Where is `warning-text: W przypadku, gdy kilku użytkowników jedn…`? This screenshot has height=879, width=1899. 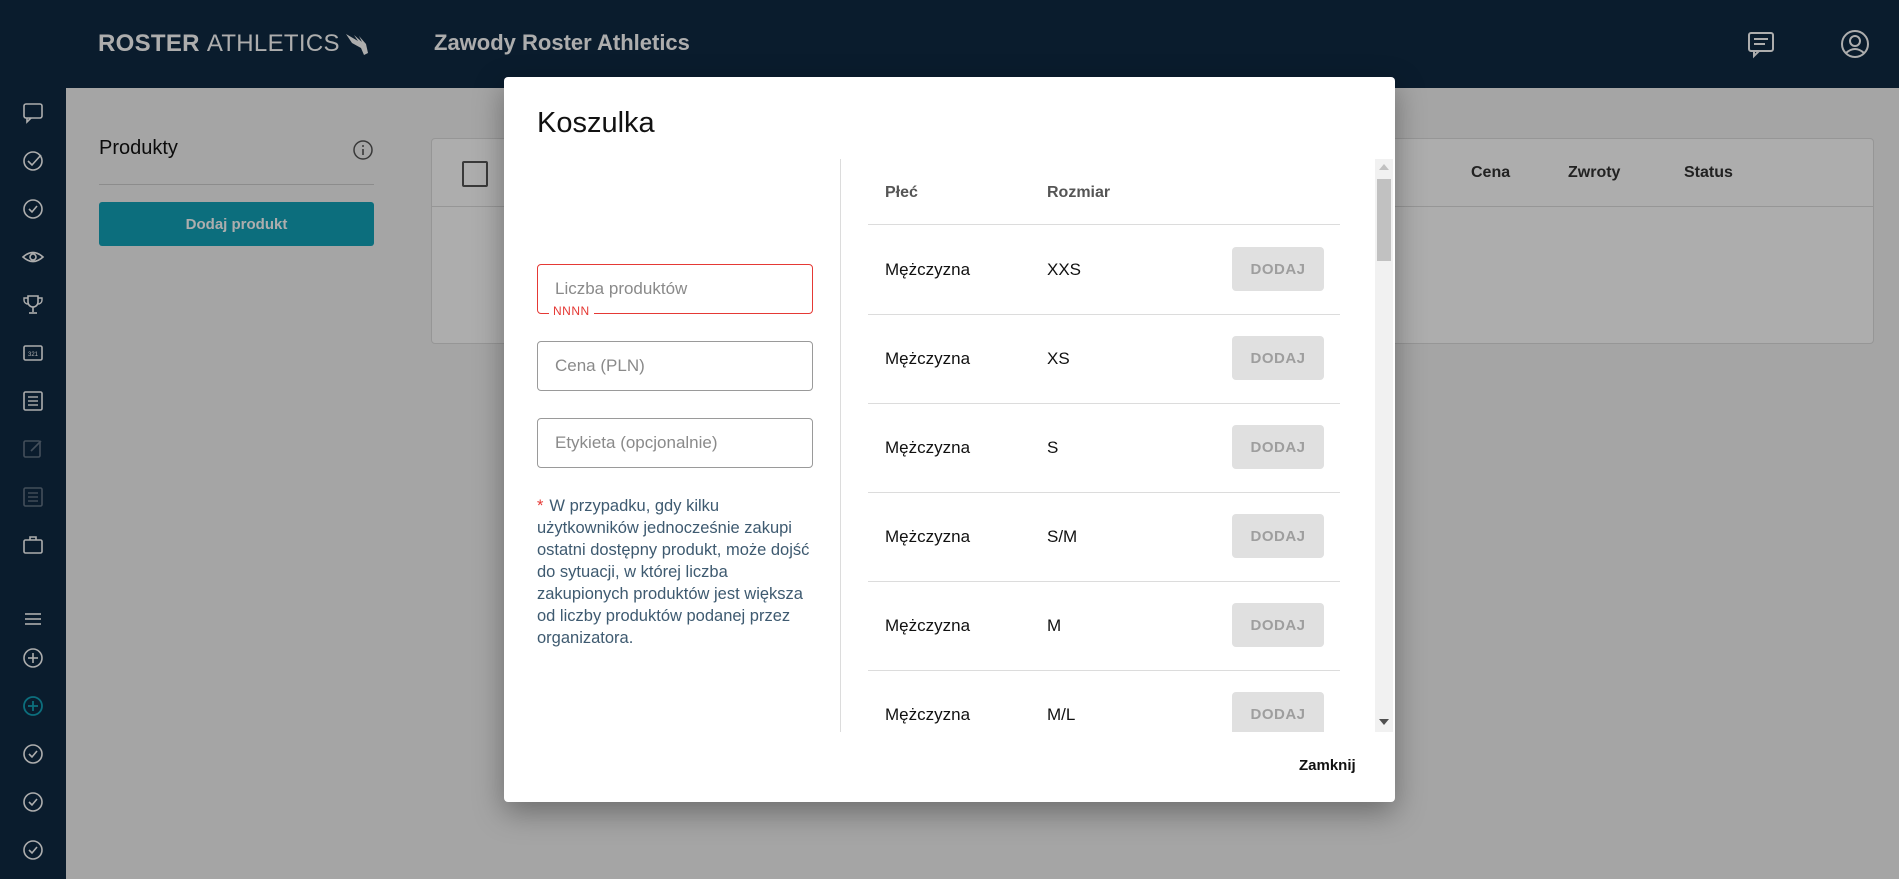
warning-text: W przypadku, gdy kilku użytkowników jedn… is located at coordinates (673, 572).